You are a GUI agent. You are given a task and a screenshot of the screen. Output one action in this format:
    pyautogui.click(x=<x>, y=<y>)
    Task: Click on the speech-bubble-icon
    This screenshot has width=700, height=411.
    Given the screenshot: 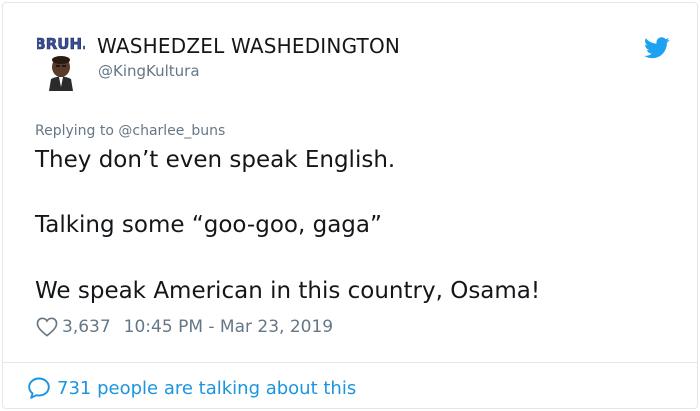 What is the action you would take?
    pyautogui.click(x=39, y=388)
    